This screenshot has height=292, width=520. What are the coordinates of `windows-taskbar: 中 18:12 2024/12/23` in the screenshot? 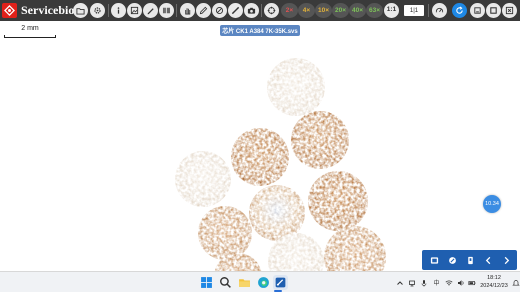 It's located at (260, 281).